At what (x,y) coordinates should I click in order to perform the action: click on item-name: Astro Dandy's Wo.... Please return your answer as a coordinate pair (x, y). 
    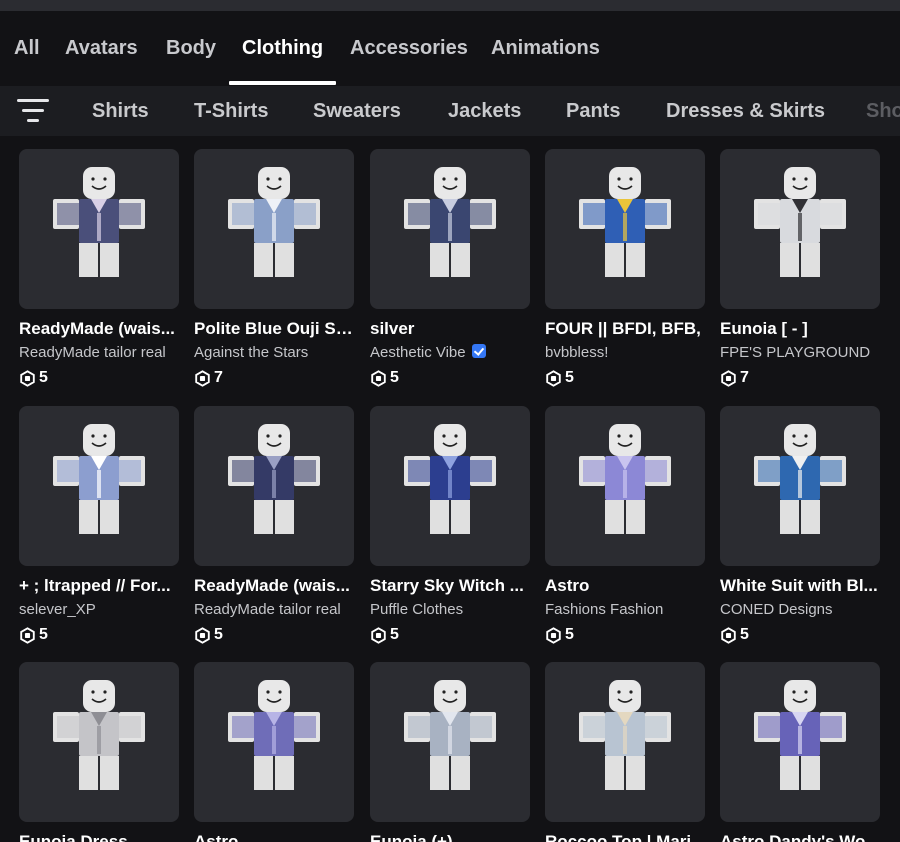
    Looking at the image, I should click on (803, 837).